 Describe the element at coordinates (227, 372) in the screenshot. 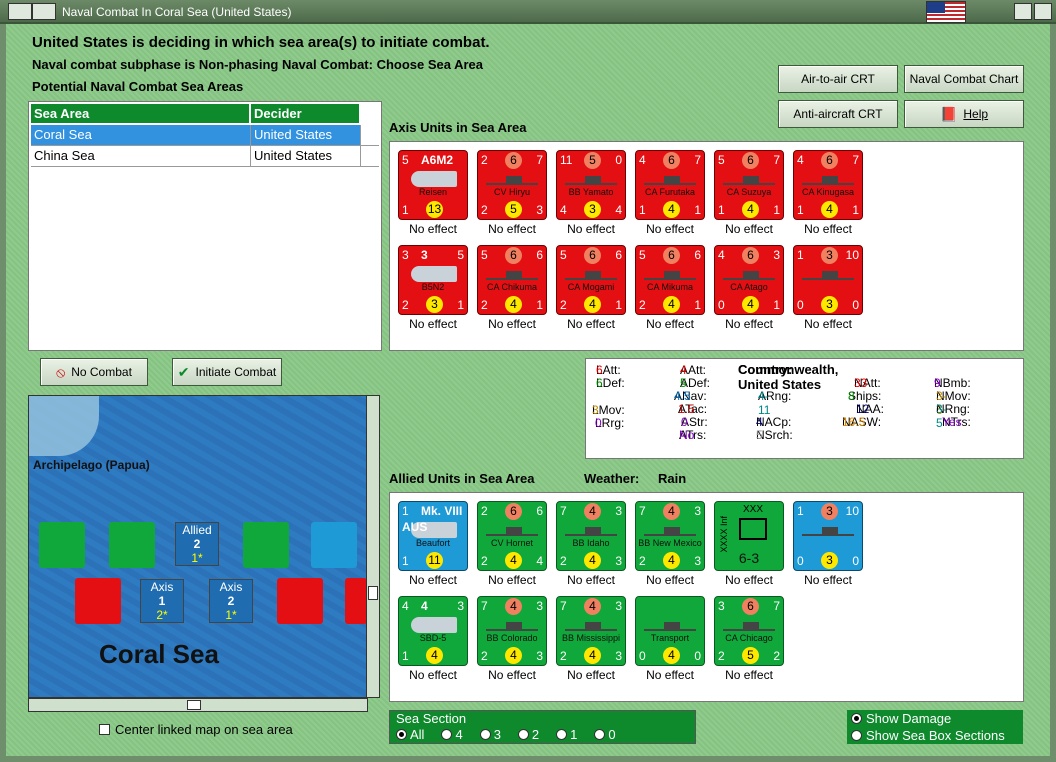

I see `initiate-combat-button: ✔ Initiate Combat` at that location.